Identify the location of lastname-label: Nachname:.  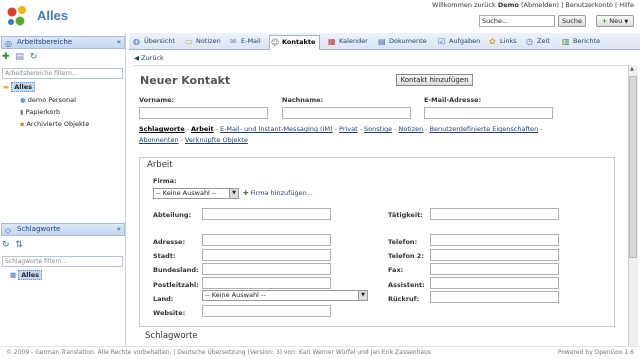
(303, 100).